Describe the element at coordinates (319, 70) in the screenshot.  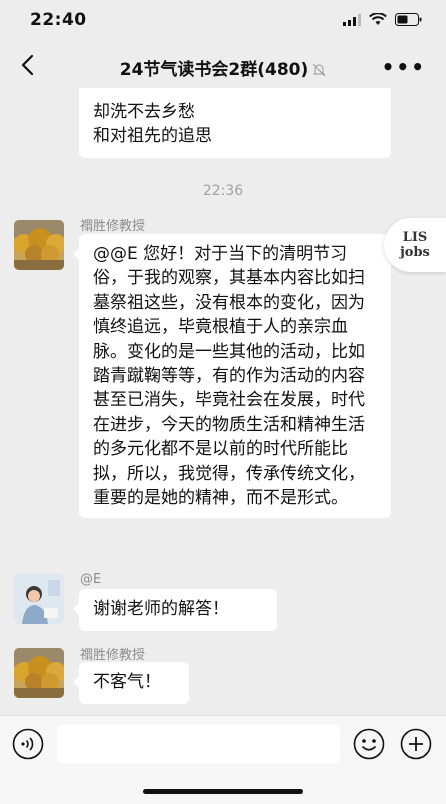
I see `mute-icon` at that location.